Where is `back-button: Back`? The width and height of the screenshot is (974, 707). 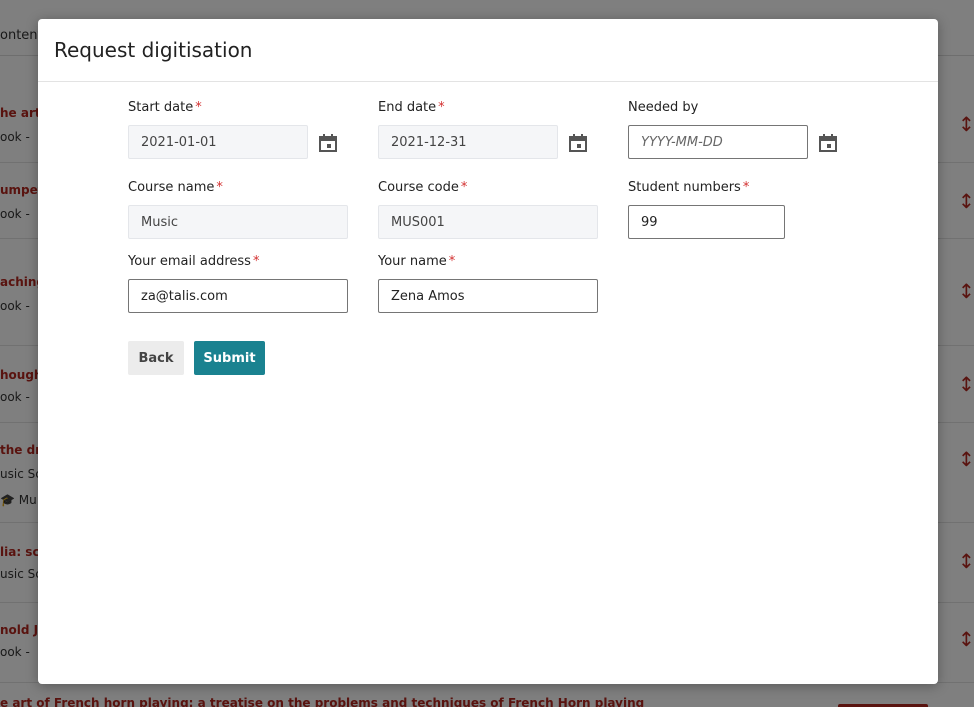
back-button: Back is located at coordinates (156, 358).